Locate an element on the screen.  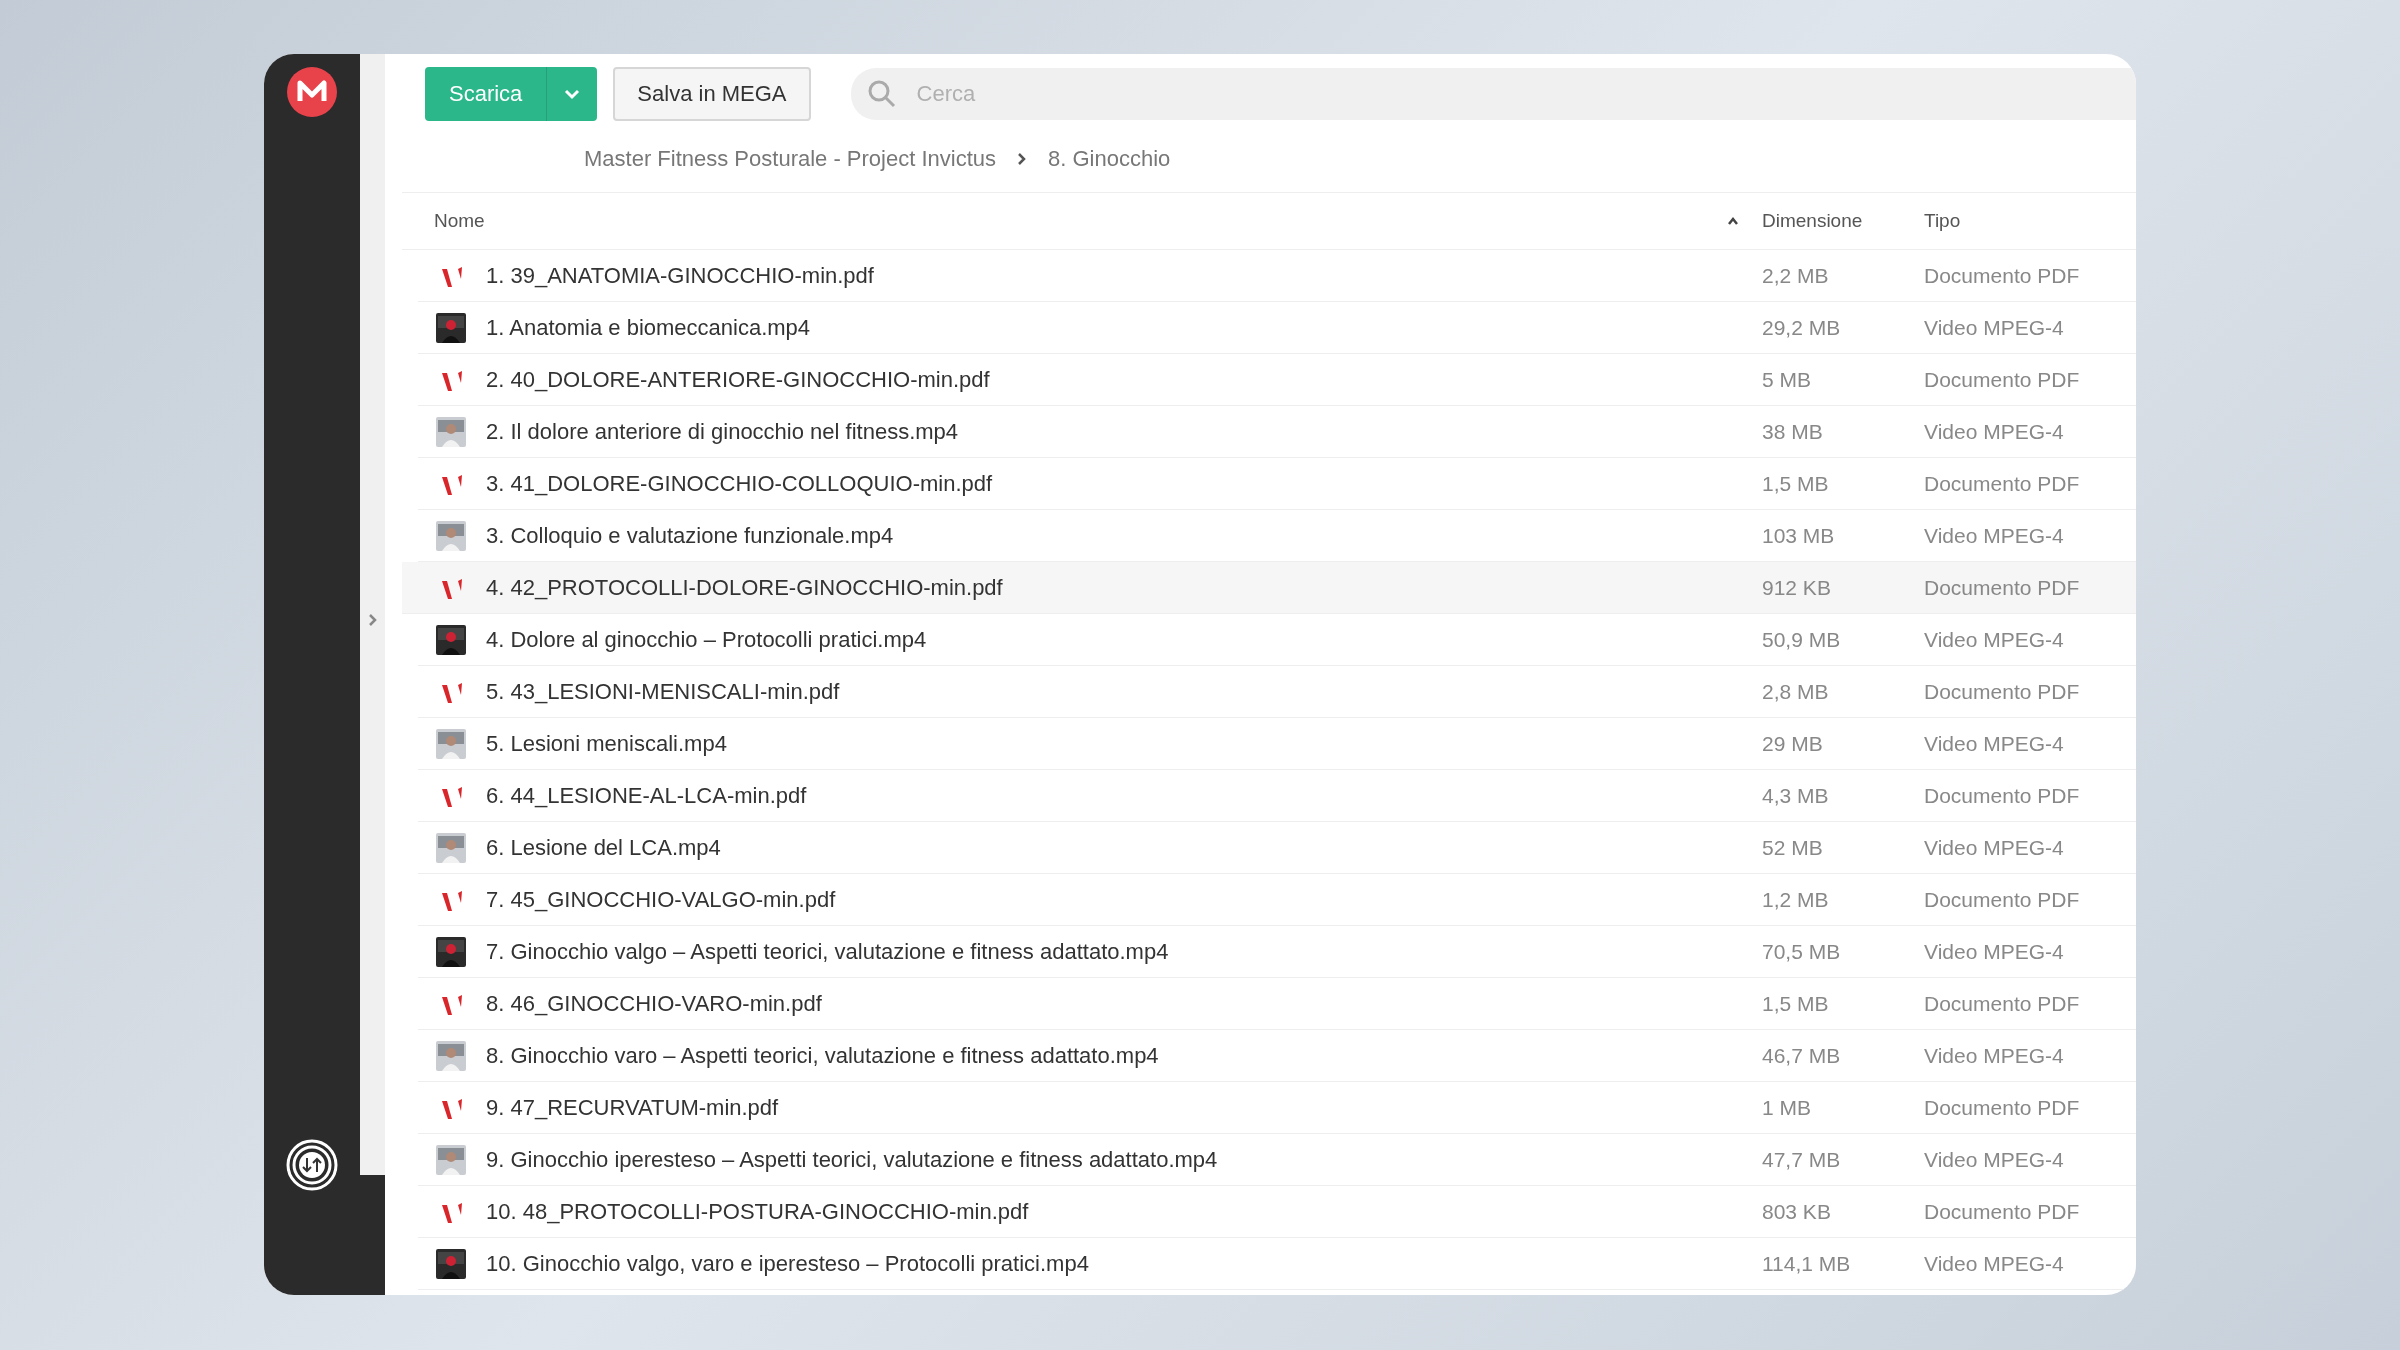
file-row: 1. Anatomia e biomeccanica.mp4 29,2 MB Video MPEG-4 is located at coordinates (1277, 328).